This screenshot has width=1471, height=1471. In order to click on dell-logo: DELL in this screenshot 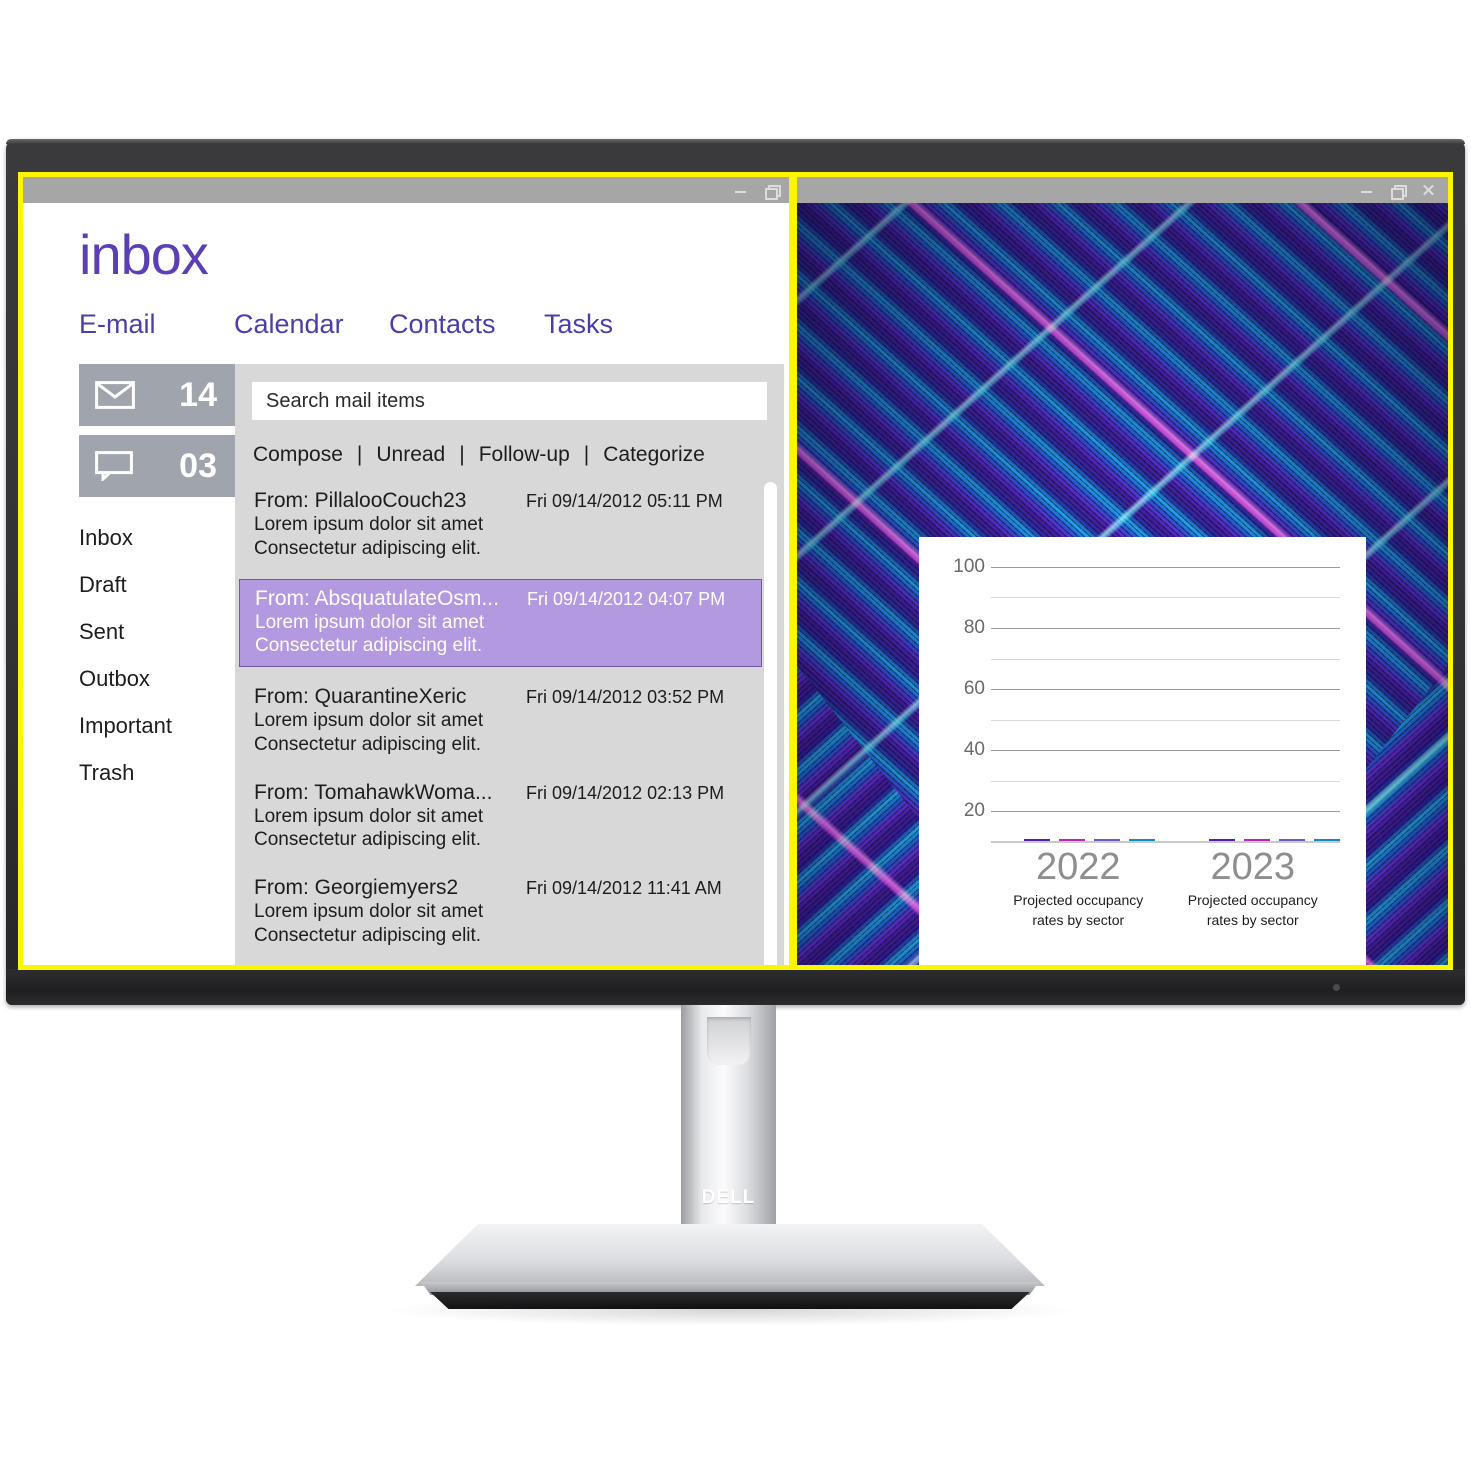, I will do `click(728, 1197)`.